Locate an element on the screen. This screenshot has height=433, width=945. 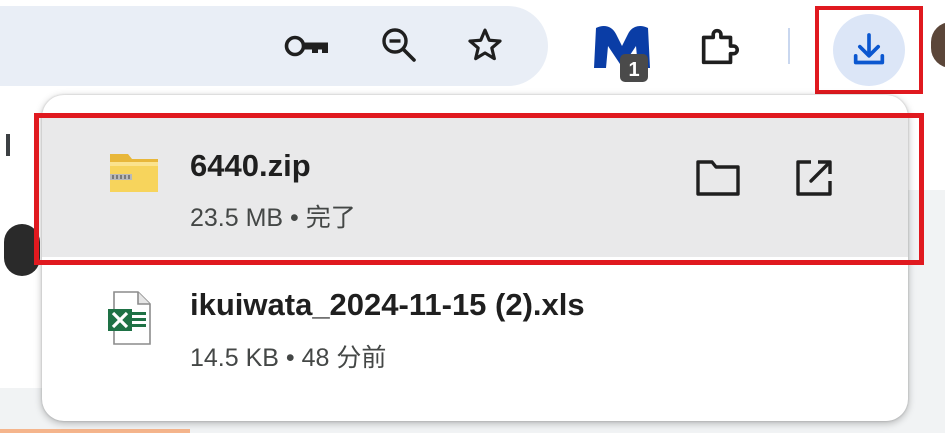
download-status: 23.5 MB • 完了 is located at coordinates (273, 218).